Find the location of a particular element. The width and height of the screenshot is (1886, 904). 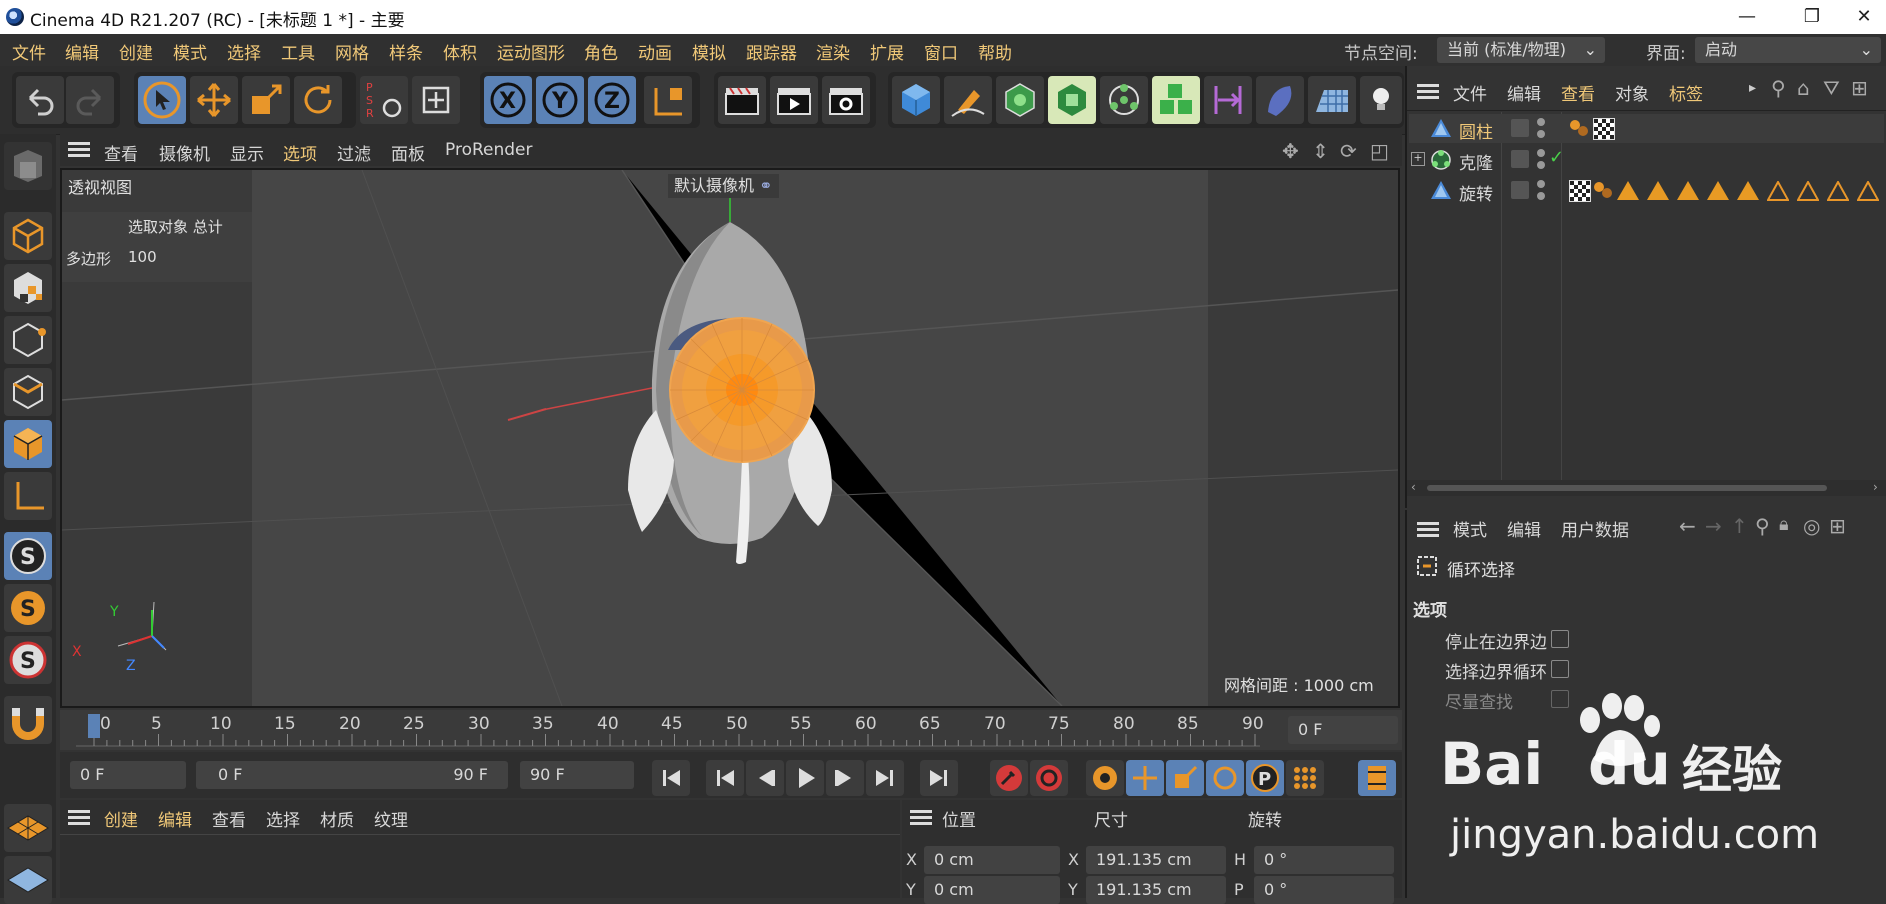

object-row-cylinder: 圆柱 is located at coordinates (1646, 128).